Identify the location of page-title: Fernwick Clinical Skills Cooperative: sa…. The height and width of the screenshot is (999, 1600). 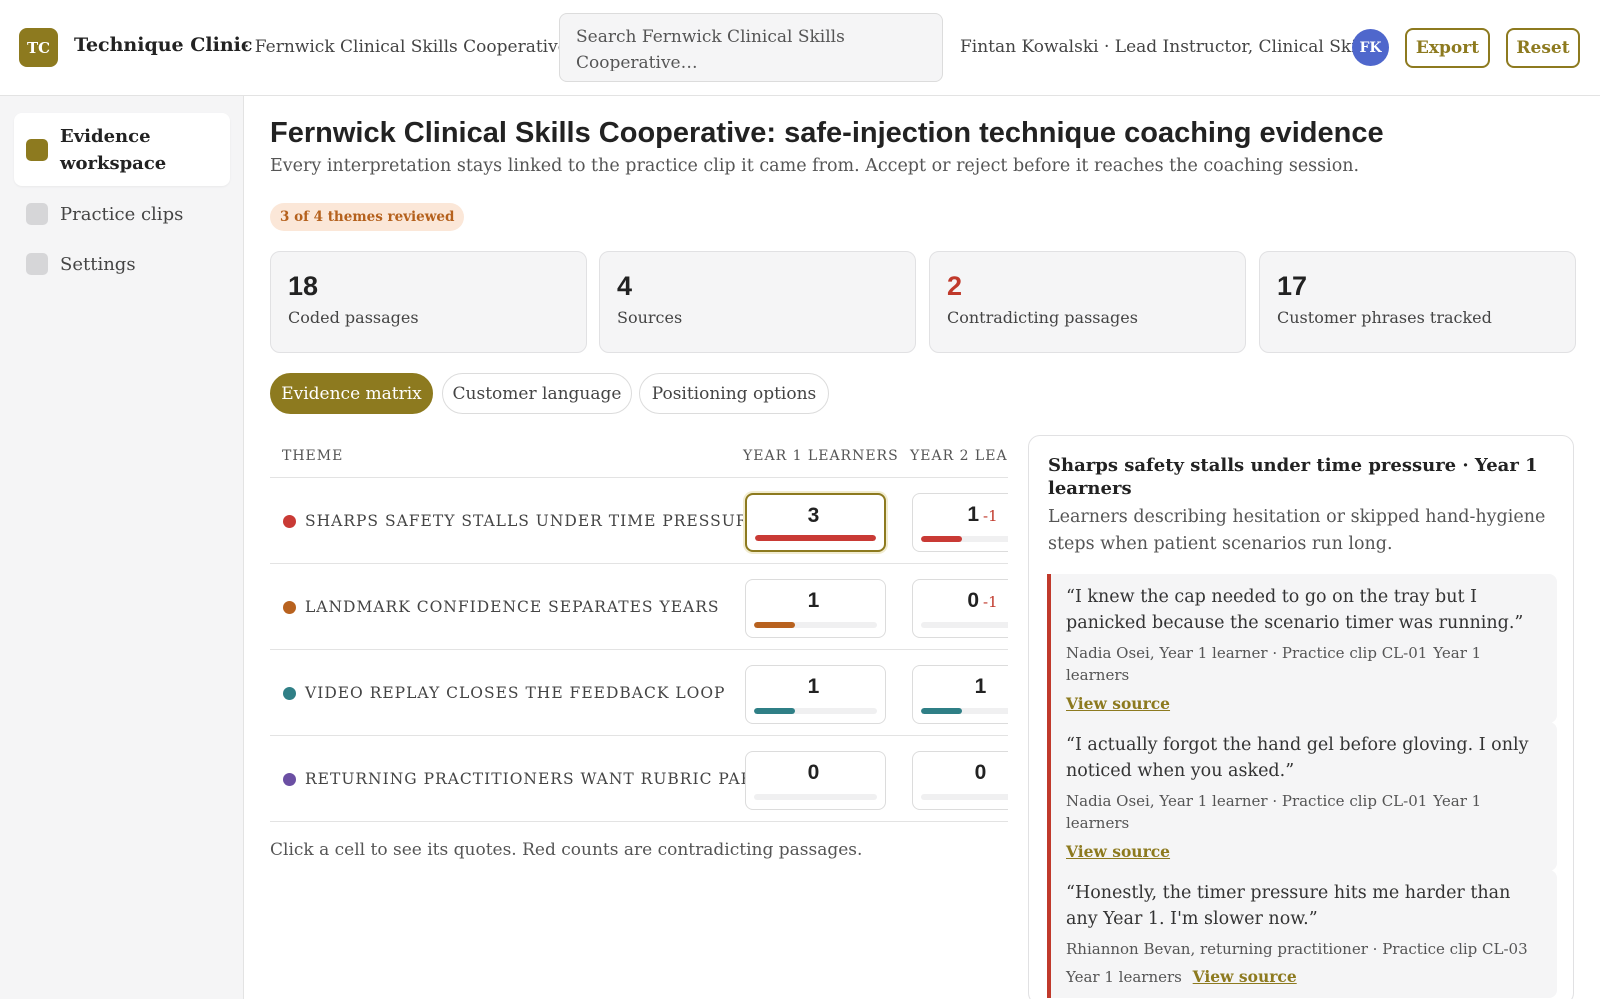
(827, 133).